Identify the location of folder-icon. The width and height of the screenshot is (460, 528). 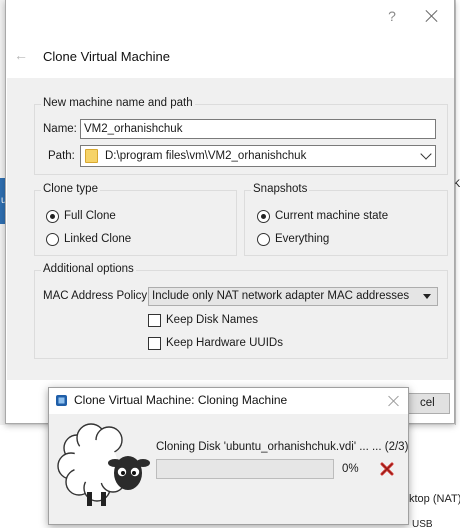
(91, 156).